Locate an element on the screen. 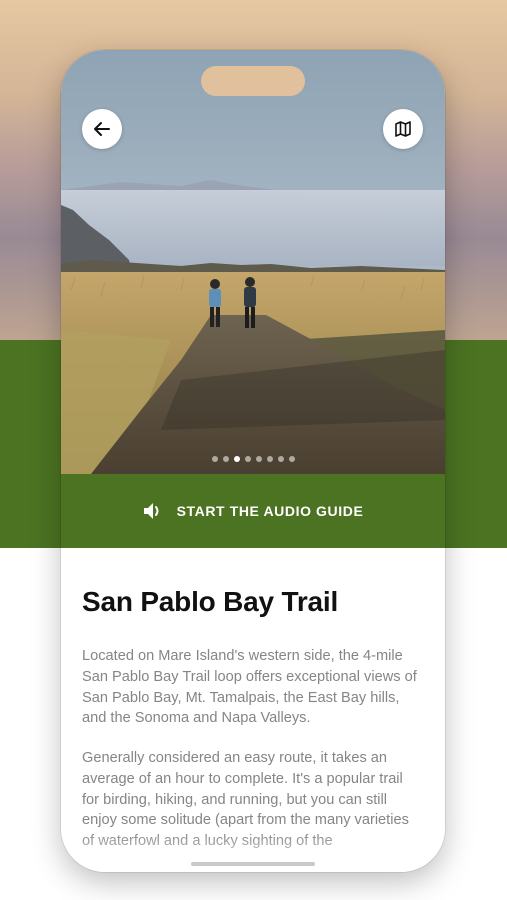  audio-guide-button: START THE AUDIO GUIDE is located at coordinates (253, 511).